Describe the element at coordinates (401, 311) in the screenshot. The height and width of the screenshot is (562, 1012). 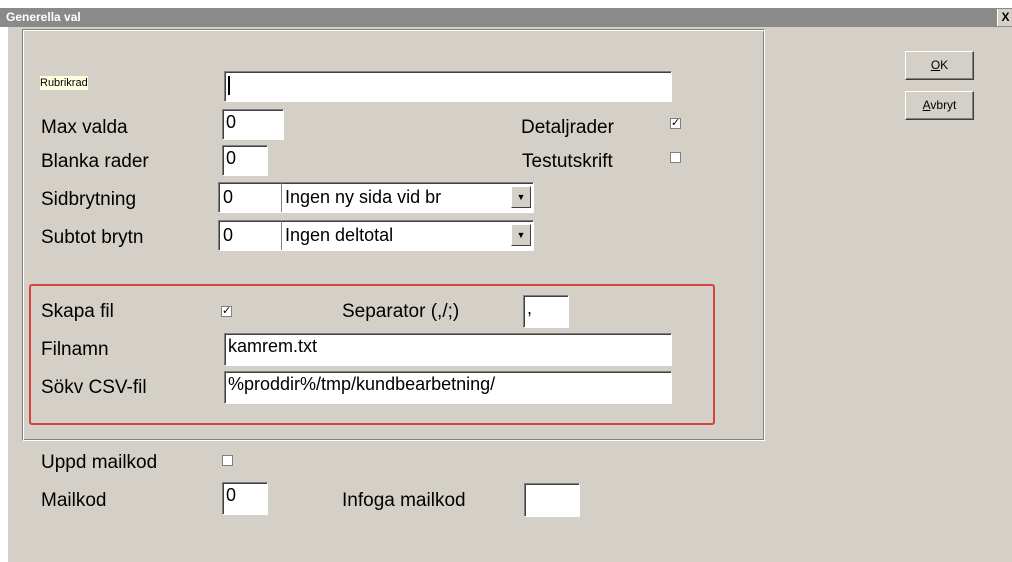
I see `separator-label: Separator (,/;)` at that location.